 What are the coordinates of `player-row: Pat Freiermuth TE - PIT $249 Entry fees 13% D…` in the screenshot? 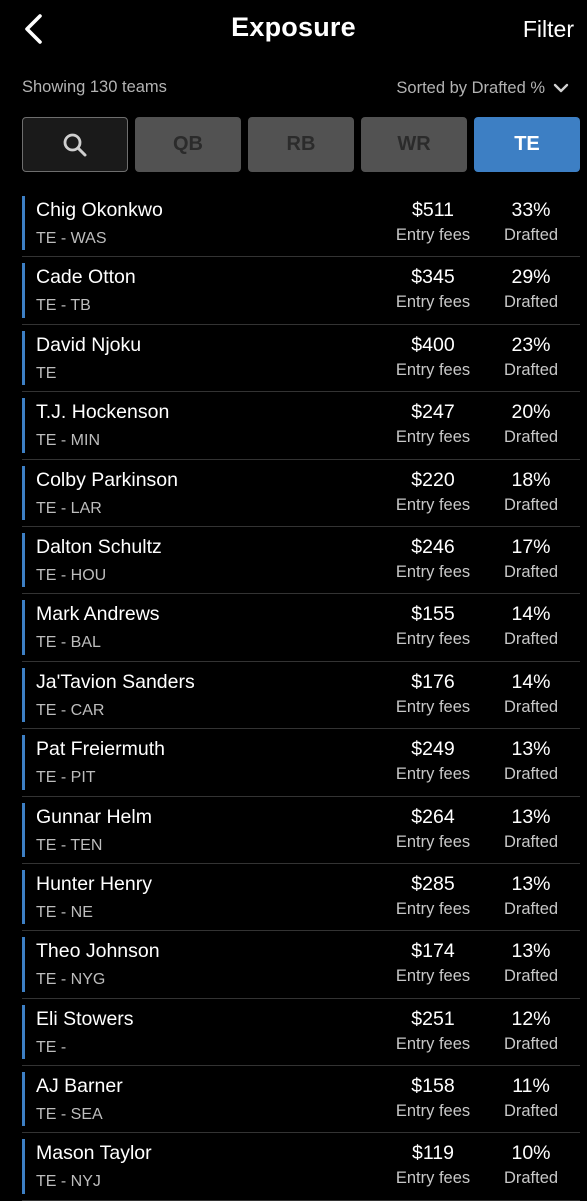 It's located at (301, 763).